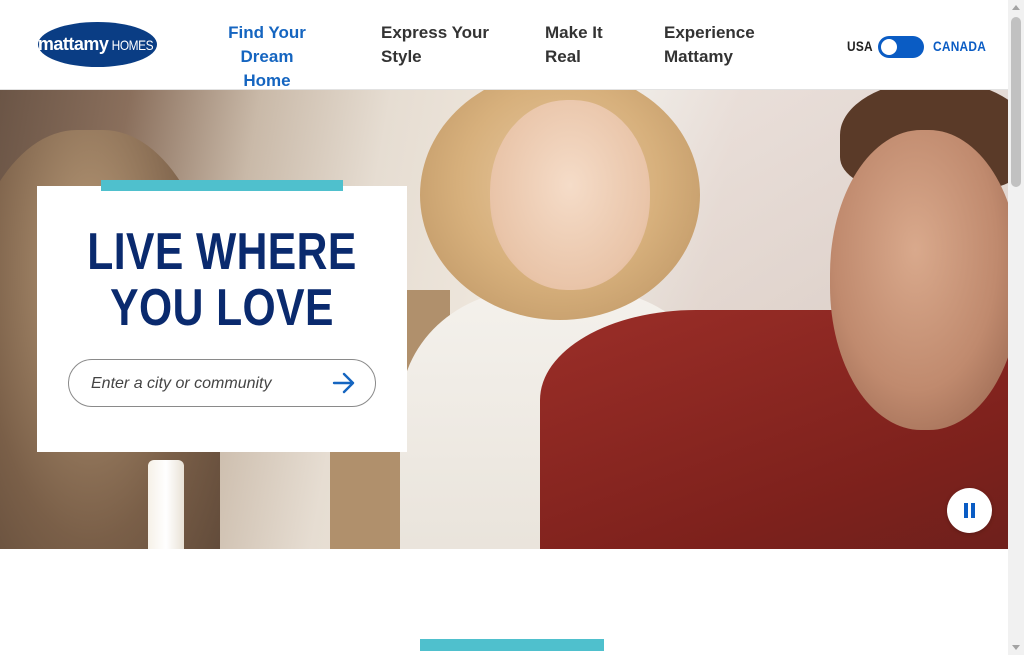 The image size is (1024, 655). What do you see at coordinates (959, 46) in the screenshot?
I see `country-label-canada: CANADA` at bounding box center [959, 46].